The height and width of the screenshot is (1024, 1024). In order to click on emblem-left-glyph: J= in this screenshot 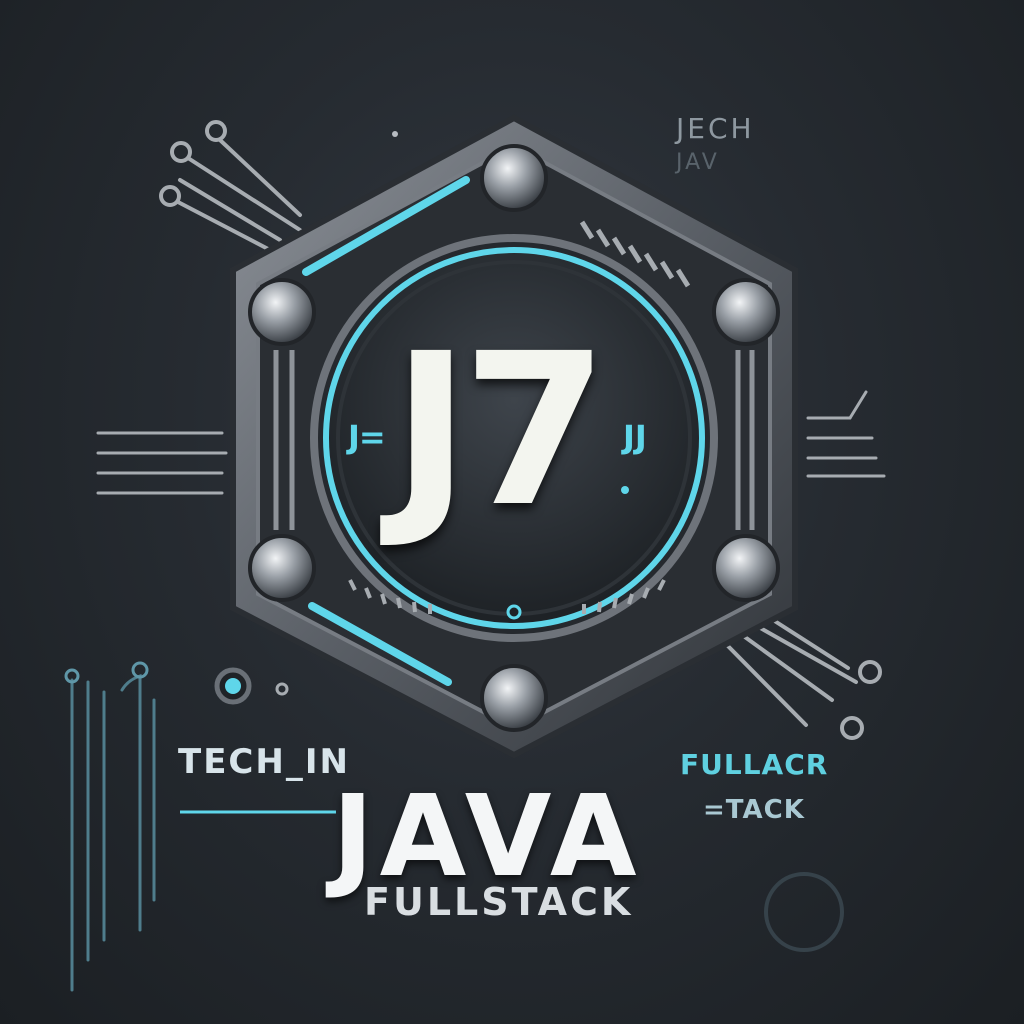, I will do `click(367, 437)`.